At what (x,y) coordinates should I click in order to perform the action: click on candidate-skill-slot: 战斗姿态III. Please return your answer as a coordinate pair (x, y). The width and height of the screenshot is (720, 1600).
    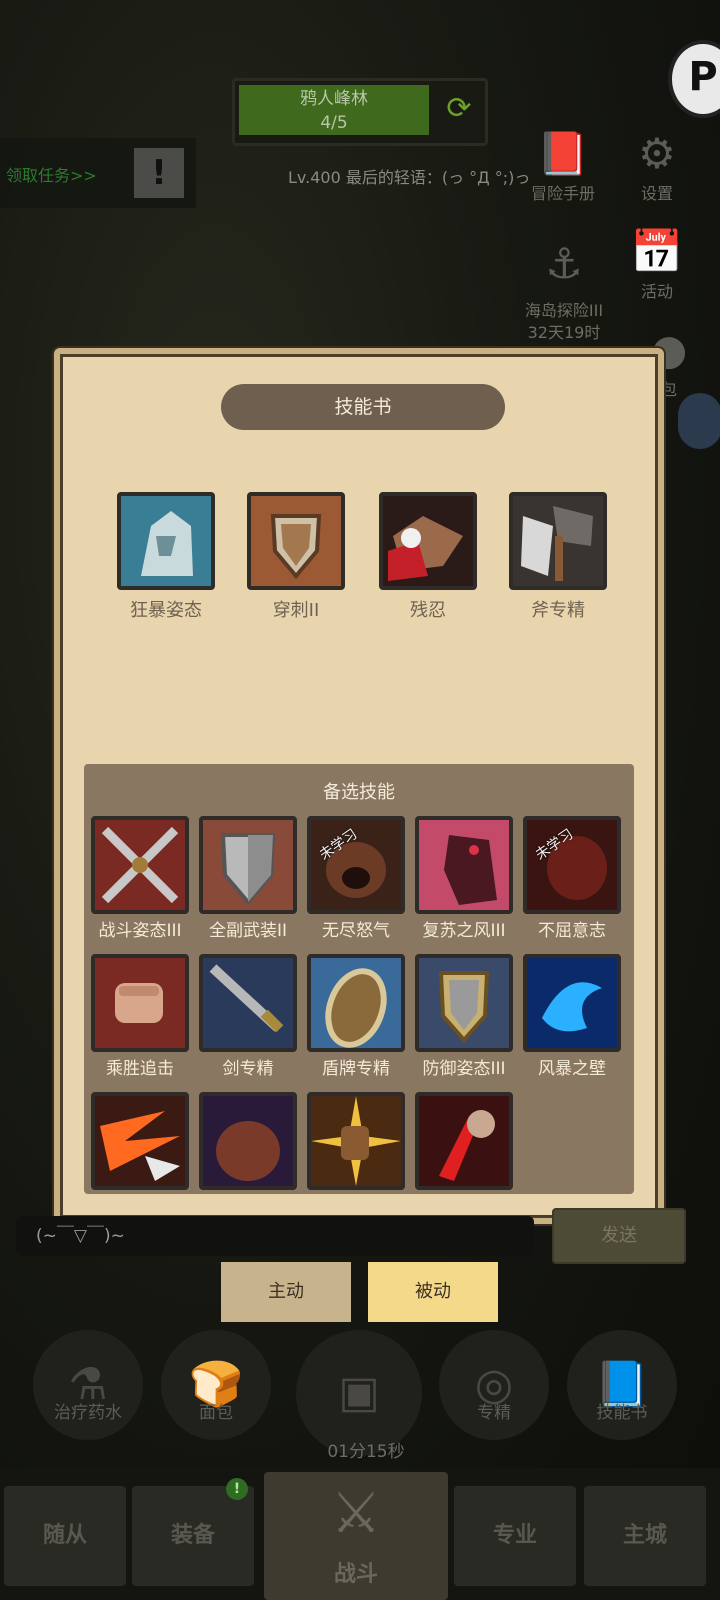
    Looking at the image, I should click on (140, 878).